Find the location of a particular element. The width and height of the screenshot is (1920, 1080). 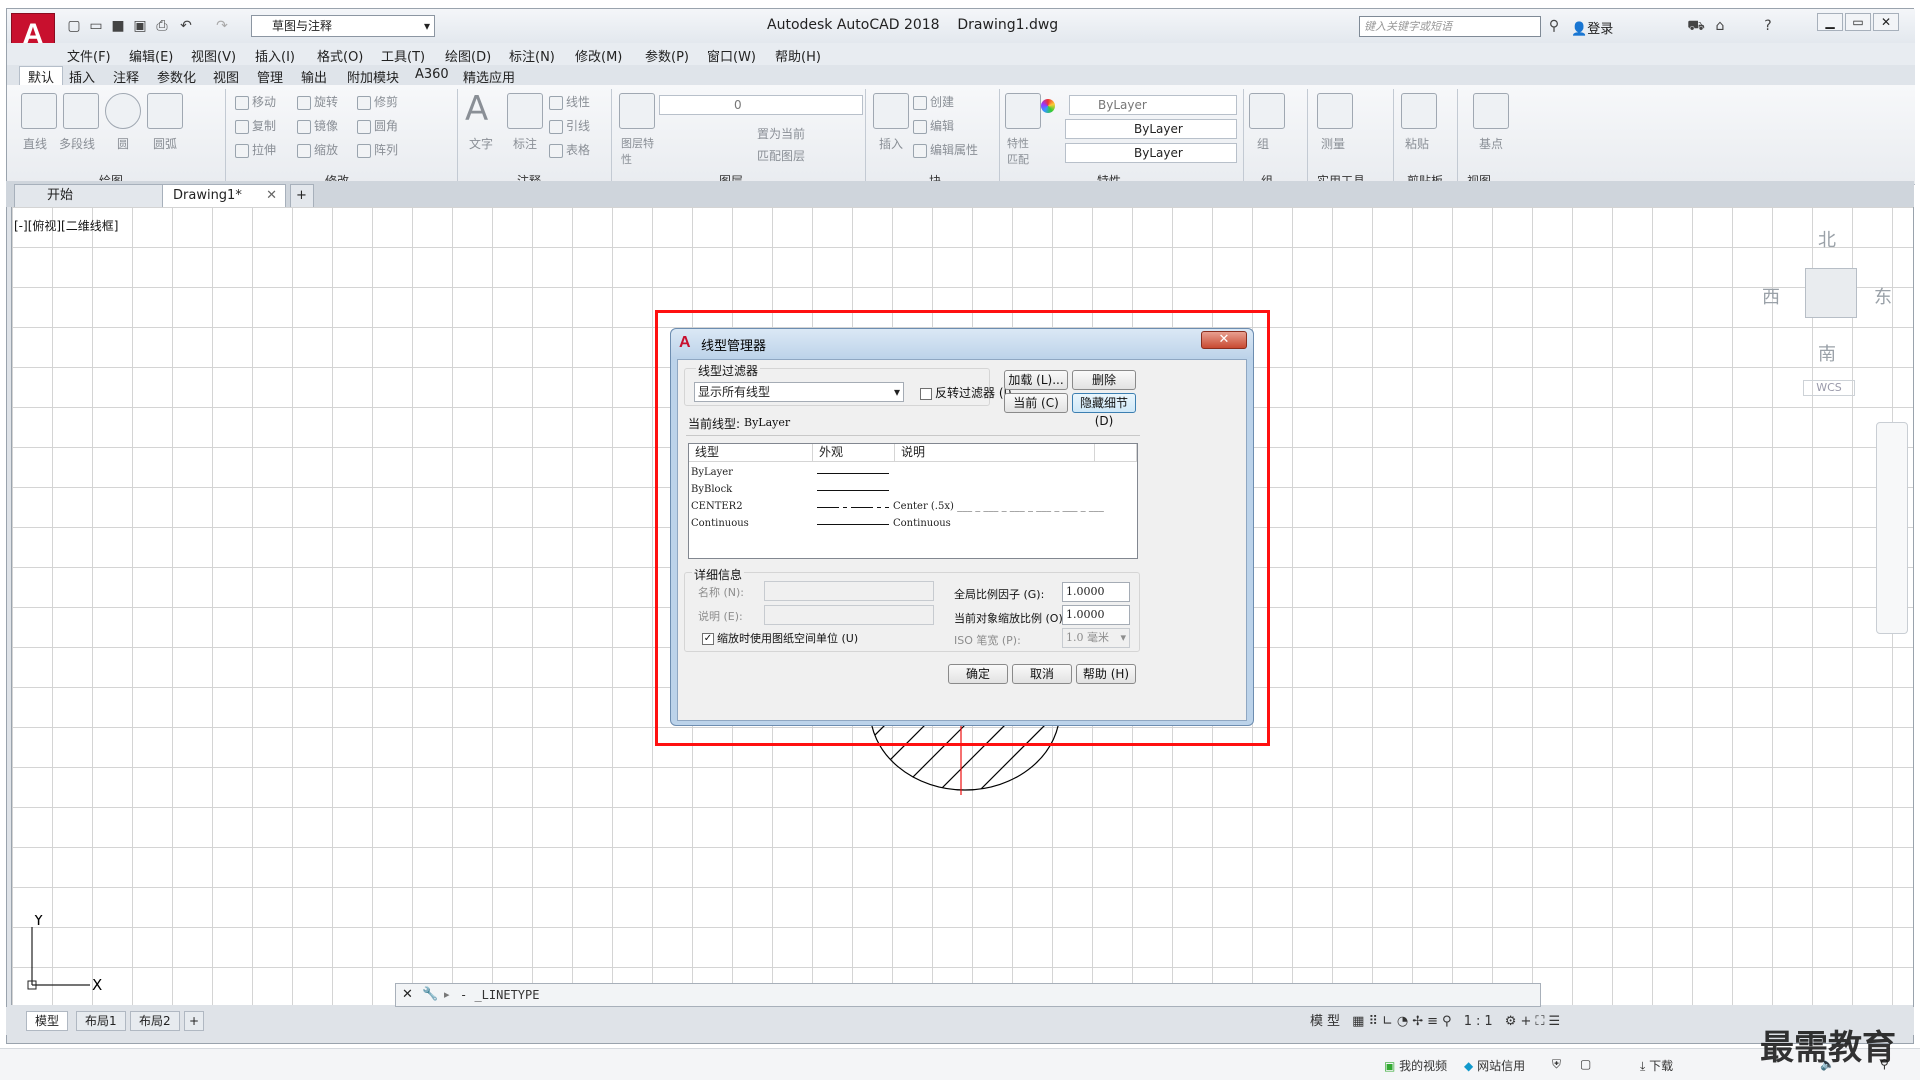

save-as-icon: ▣ is located at coordinates (140, 26).